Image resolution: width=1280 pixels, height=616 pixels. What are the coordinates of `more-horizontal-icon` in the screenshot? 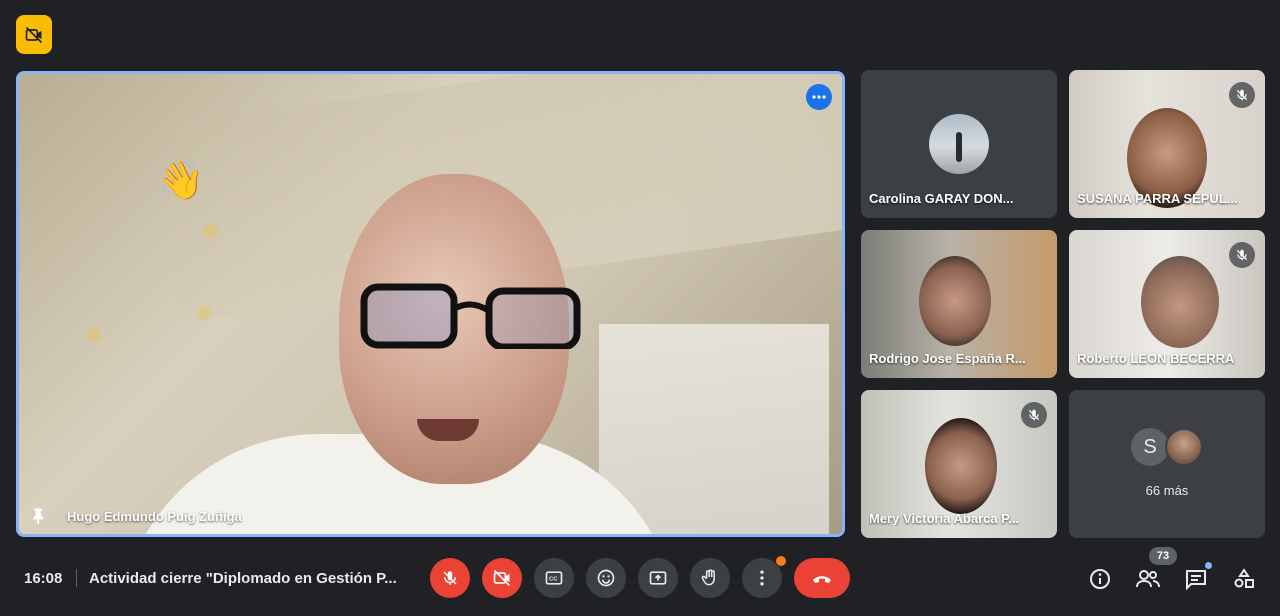 It's located at (819, 97).